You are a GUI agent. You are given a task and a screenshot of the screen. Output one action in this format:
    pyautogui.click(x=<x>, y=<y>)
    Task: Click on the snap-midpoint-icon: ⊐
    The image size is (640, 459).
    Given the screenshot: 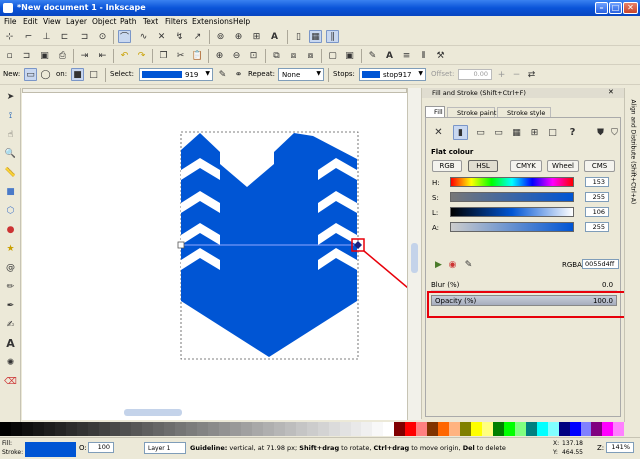 What is the action you would take?
    pyautogui.click(x=84, y=36)
    